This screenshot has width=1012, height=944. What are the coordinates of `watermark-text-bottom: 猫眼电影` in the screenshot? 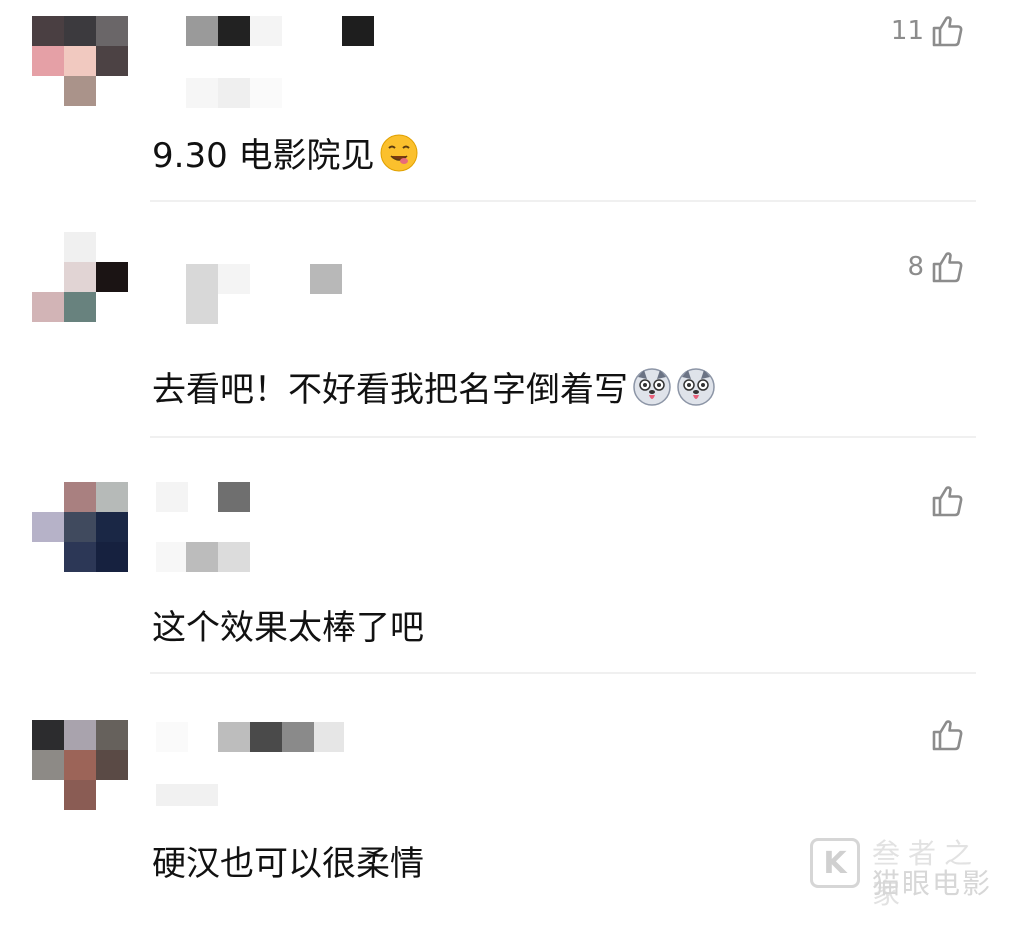 It's located at (932, 883).